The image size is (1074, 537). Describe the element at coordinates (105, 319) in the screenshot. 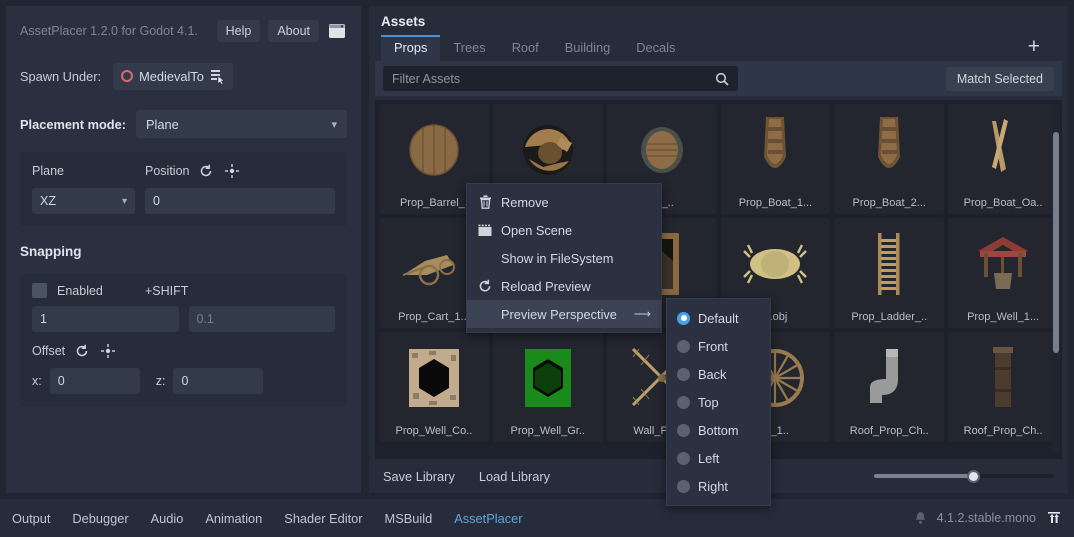

I see `snap-step-input: 1` at that location.